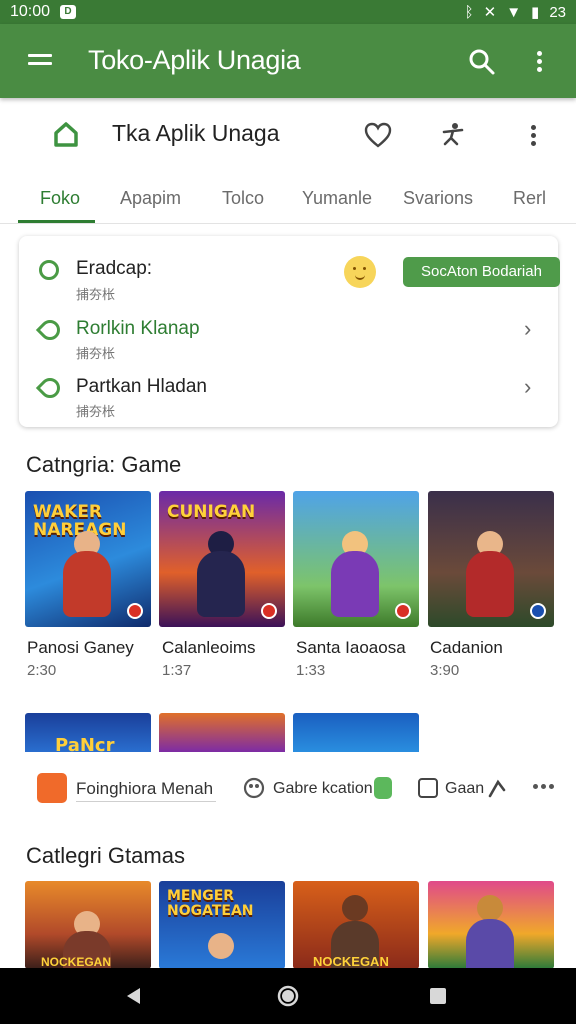 The height and width of the screenshot is (1024, 576). Describe the element at coordinates (351, 648) in the screenshot. I see `game-name: Santa Iaoaosa` at that location.